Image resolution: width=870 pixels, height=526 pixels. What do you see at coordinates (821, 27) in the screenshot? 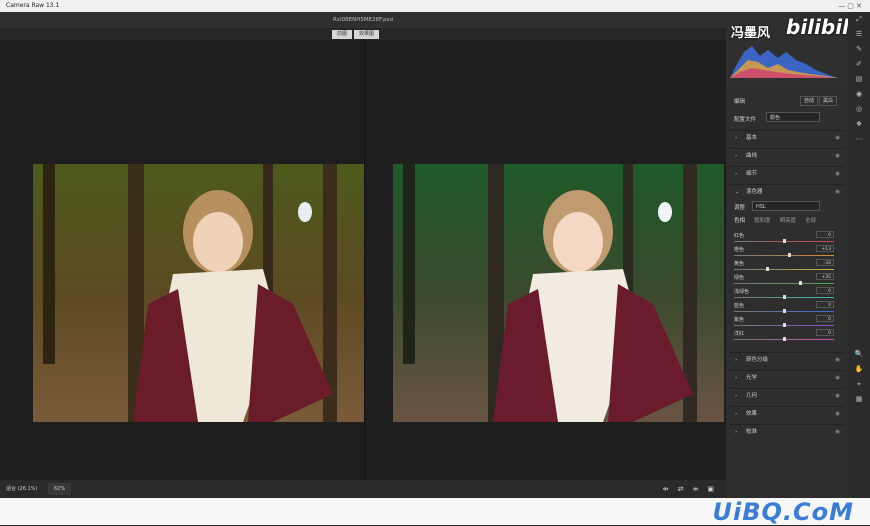
I see `watermark-site: bilibili` at bounding box center [821, 27].